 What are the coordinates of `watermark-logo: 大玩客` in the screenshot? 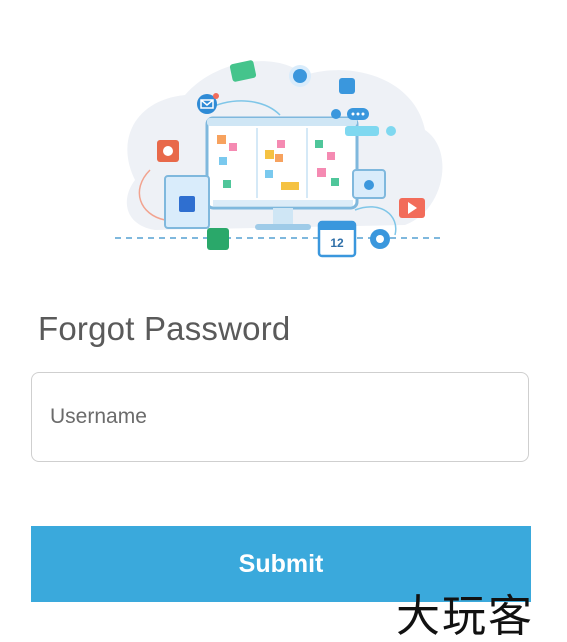 It's located at (465, 616).